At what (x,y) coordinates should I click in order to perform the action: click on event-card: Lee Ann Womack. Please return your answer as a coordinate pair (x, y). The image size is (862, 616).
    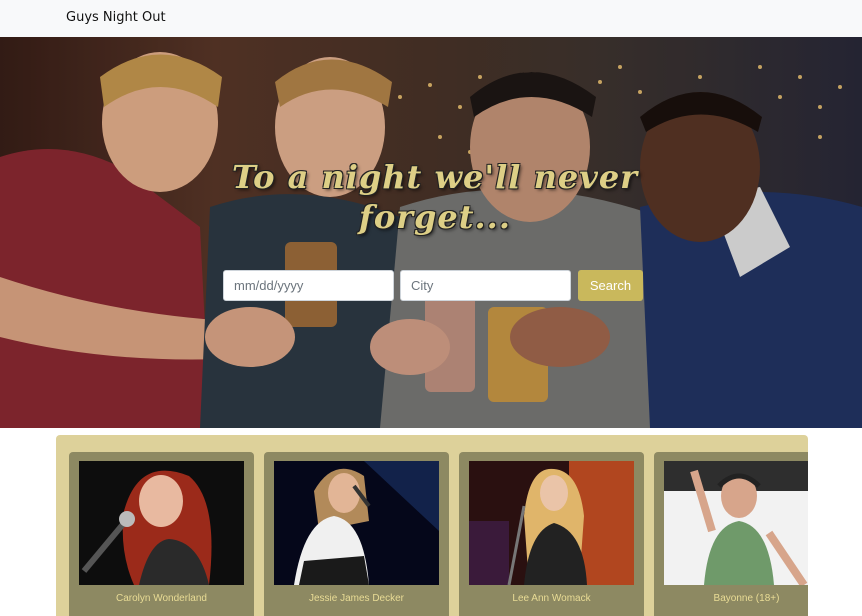
    Looking at the image, I should click on (551, 534).